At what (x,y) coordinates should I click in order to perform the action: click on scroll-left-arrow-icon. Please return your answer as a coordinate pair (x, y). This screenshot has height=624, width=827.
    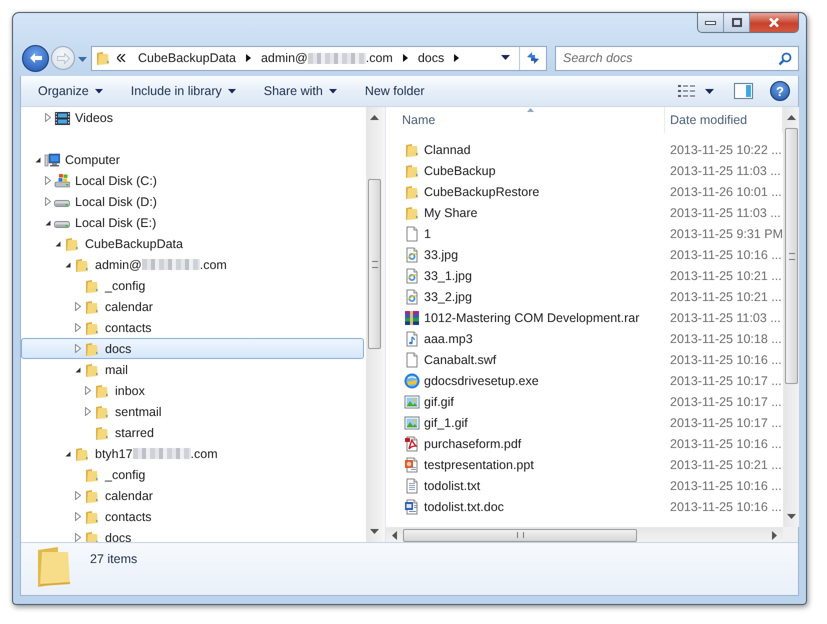
    Looking at the image, I should click on (394, 535).